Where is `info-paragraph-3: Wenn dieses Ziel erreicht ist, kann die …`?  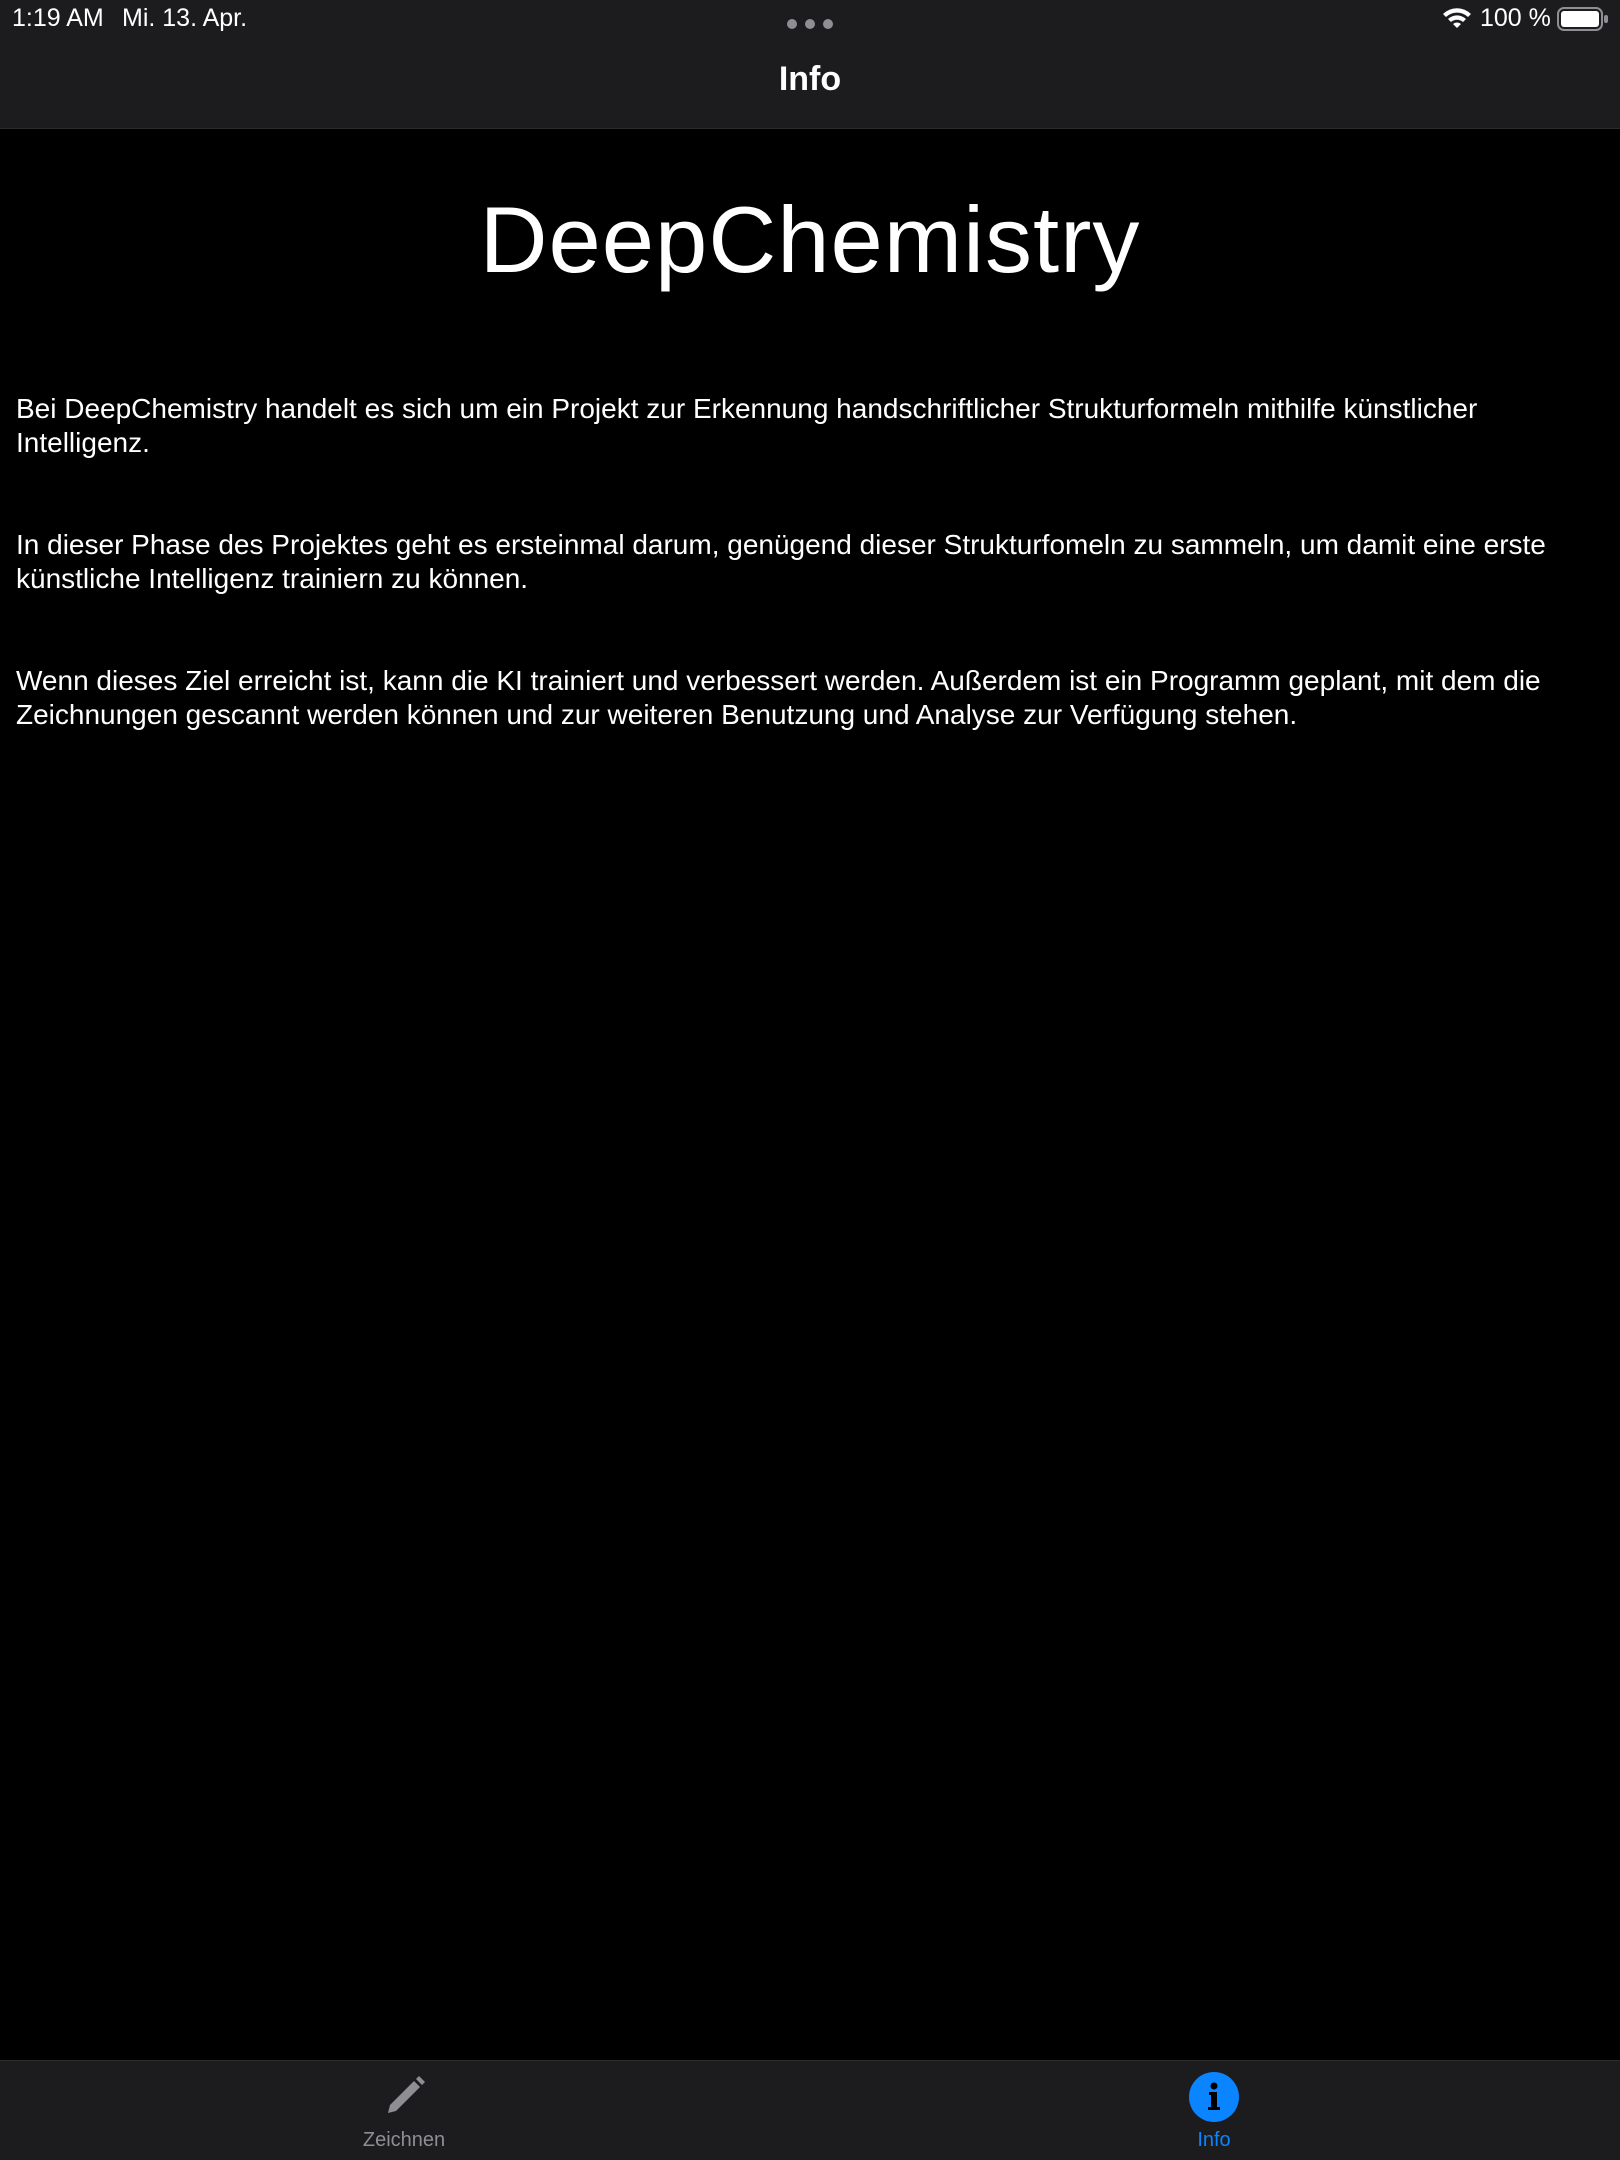 info-paragraph-3: Wenn dieses Ziel erreicht ist, kann die … is located at coordinates (778, 697).